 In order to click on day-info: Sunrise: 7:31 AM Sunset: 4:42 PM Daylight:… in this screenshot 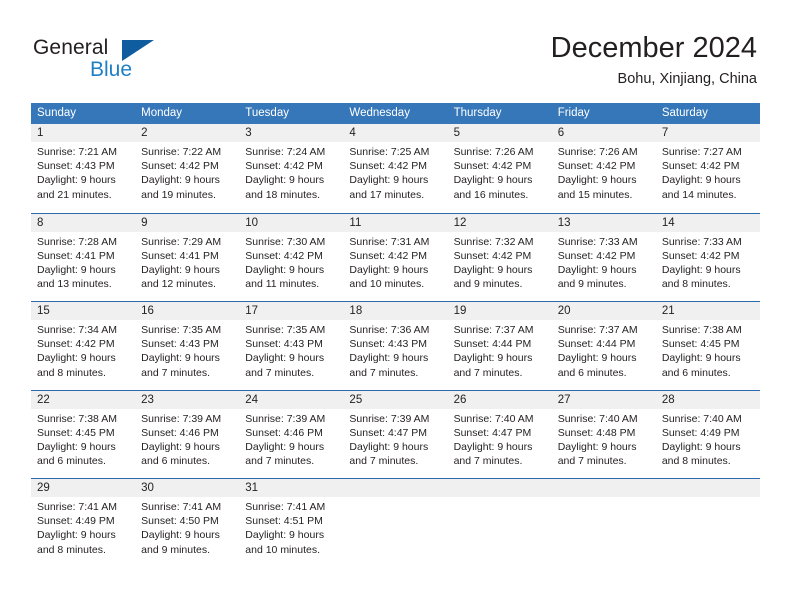, I will do `click(395, 263)`.